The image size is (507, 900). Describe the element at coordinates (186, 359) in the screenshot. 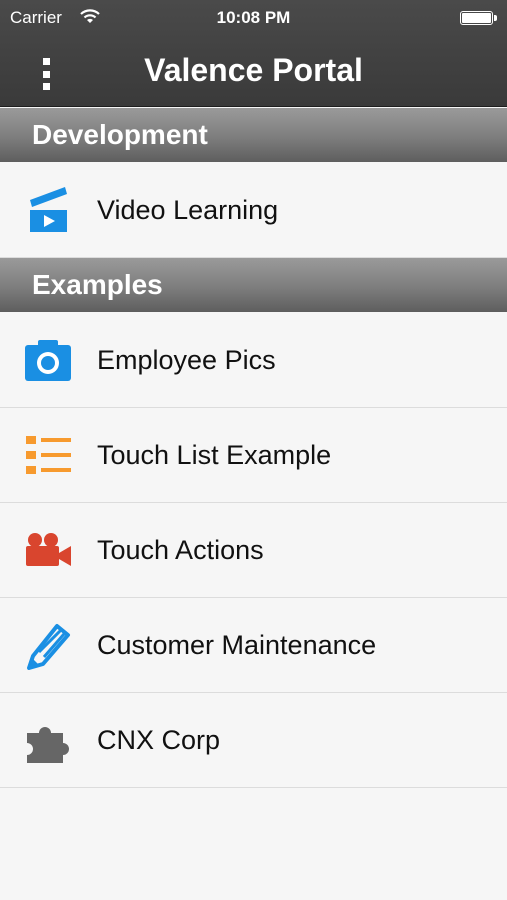

I see `list-item-label: Employee Pics` at that location.